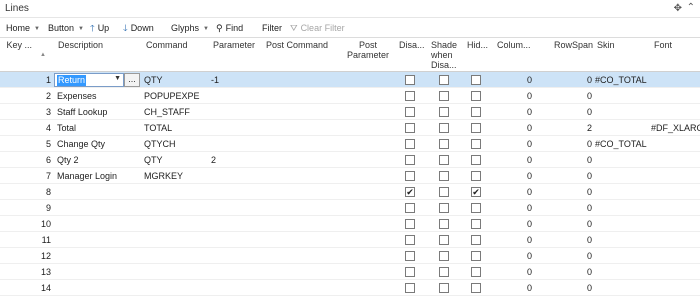 This screenshot has height=299, width=700. What do you see at coordinates (190, 28) in the screenshot?
I see `glyphs-menu: Glyphs ▼` at bounding box center [190, 28].